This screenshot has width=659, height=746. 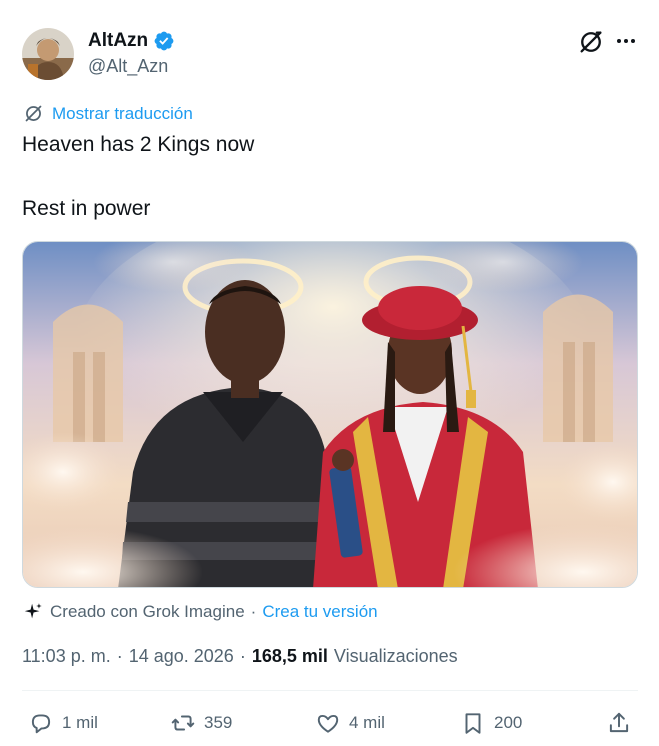 I want to click on like-count: 4 mil, so click(x=367, y=722).